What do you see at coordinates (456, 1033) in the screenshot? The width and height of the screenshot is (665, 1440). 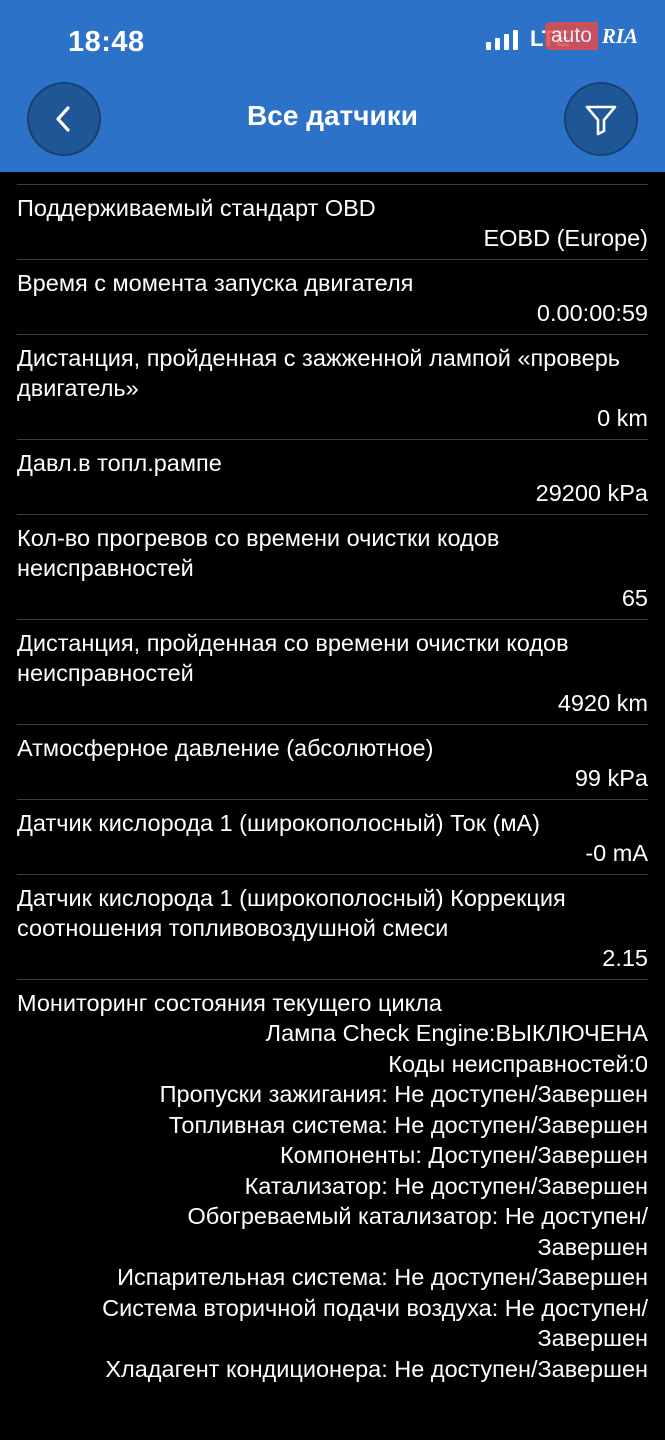 I see `monitor-line: Лампа Check Engine:ВЫКЛЮЧЕНА` at bounding box center [456, 1033].